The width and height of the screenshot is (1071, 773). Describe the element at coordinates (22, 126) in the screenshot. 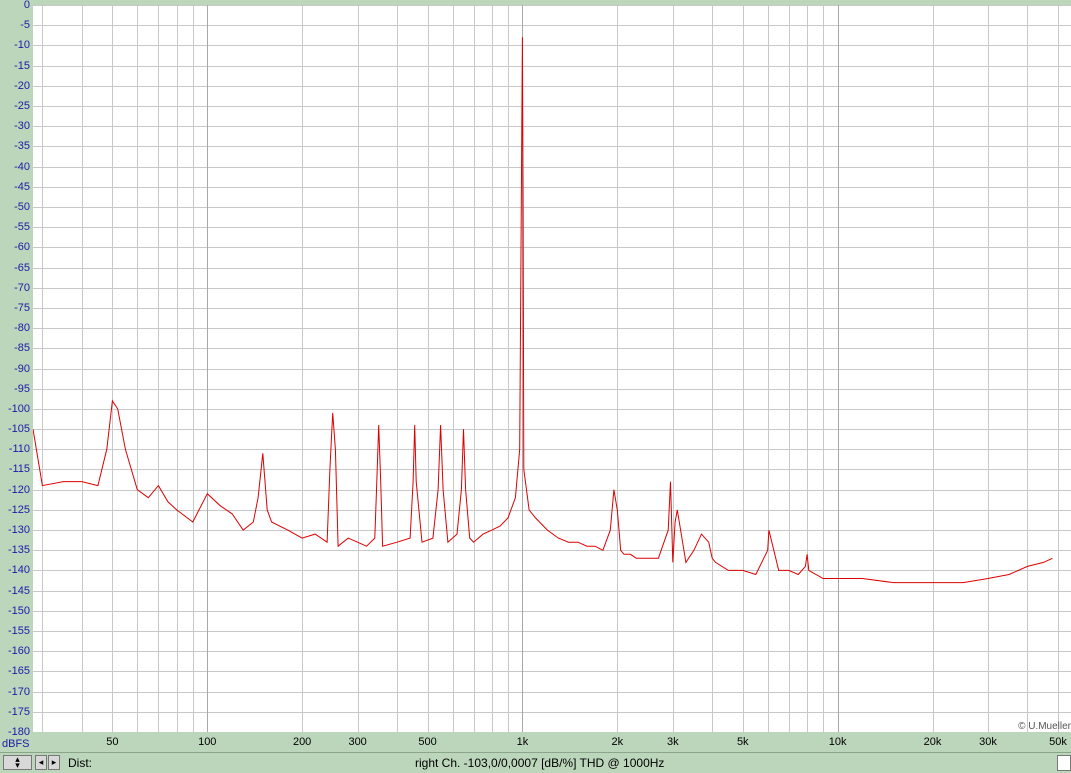

I see `y-tick-label: -30` at that location.